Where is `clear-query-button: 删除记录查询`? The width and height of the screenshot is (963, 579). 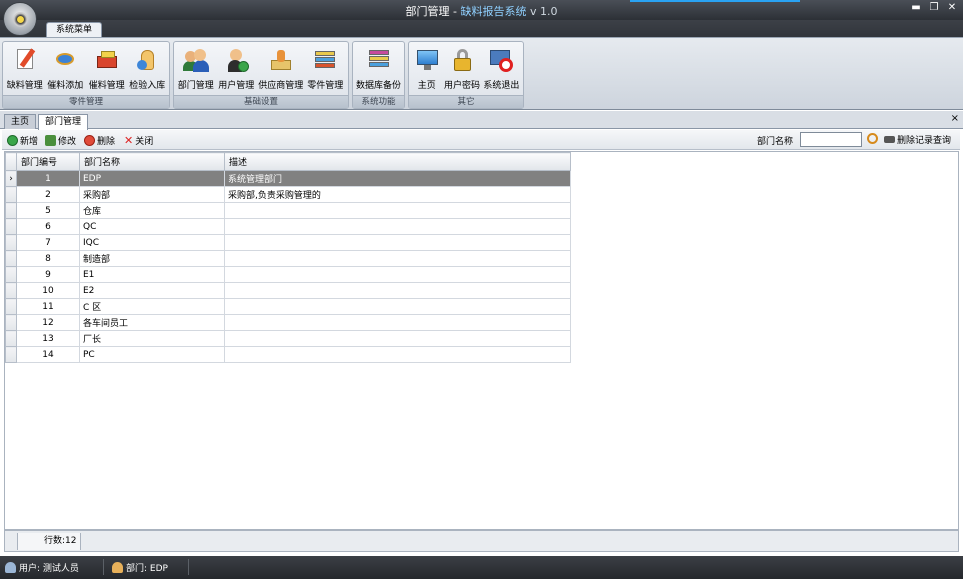 clear-query-button: 删除记录查询 is located at coordinates (917, 139).